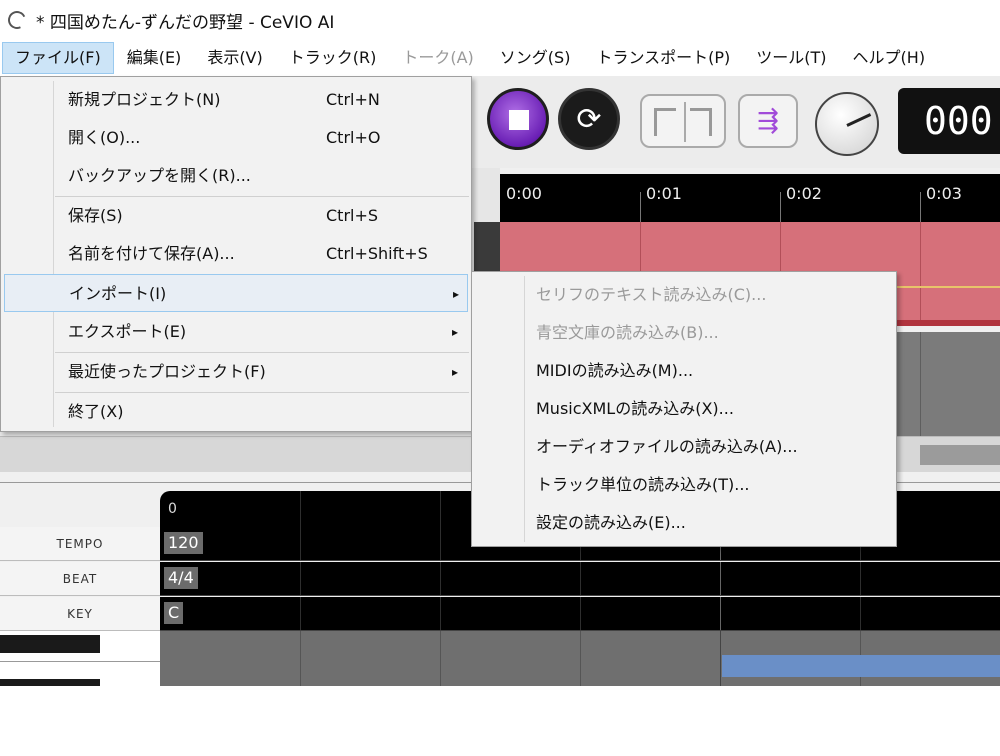 This screenshot has width=1000, height=756. Describe the element at coordinates (80, 544) in the screenshot. I see `tempo-label: TEMPO` at that location.